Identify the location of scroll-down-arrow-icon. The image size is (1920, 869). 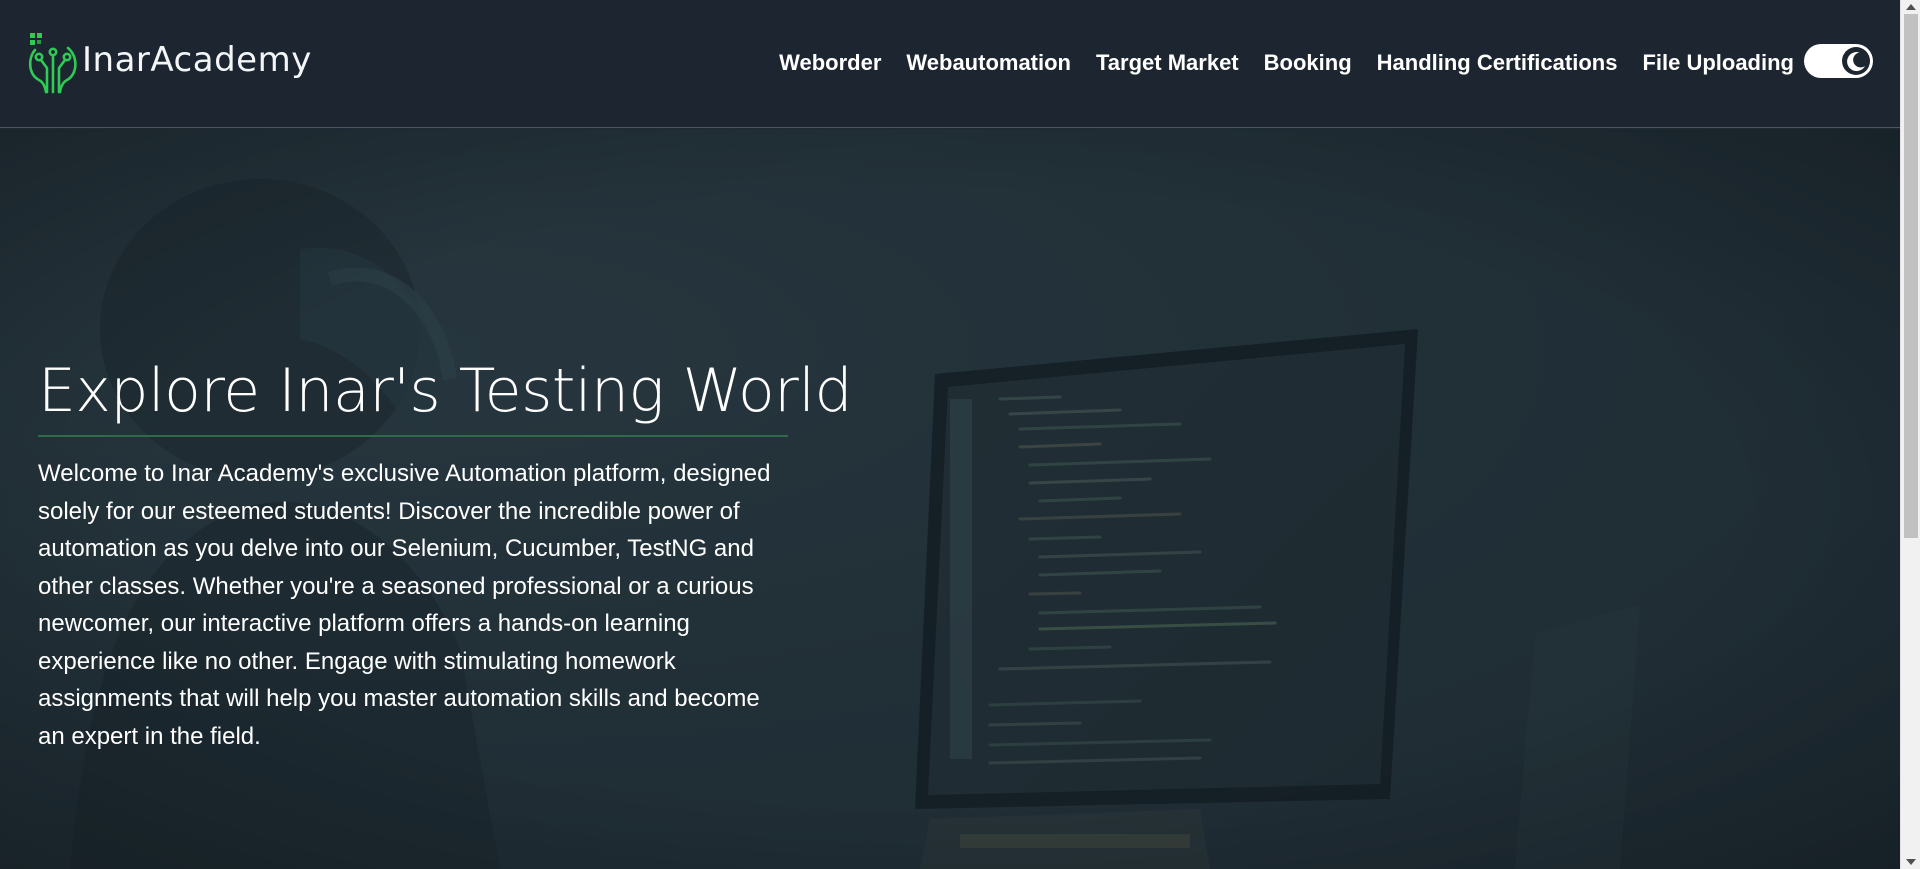
(1910, 862).